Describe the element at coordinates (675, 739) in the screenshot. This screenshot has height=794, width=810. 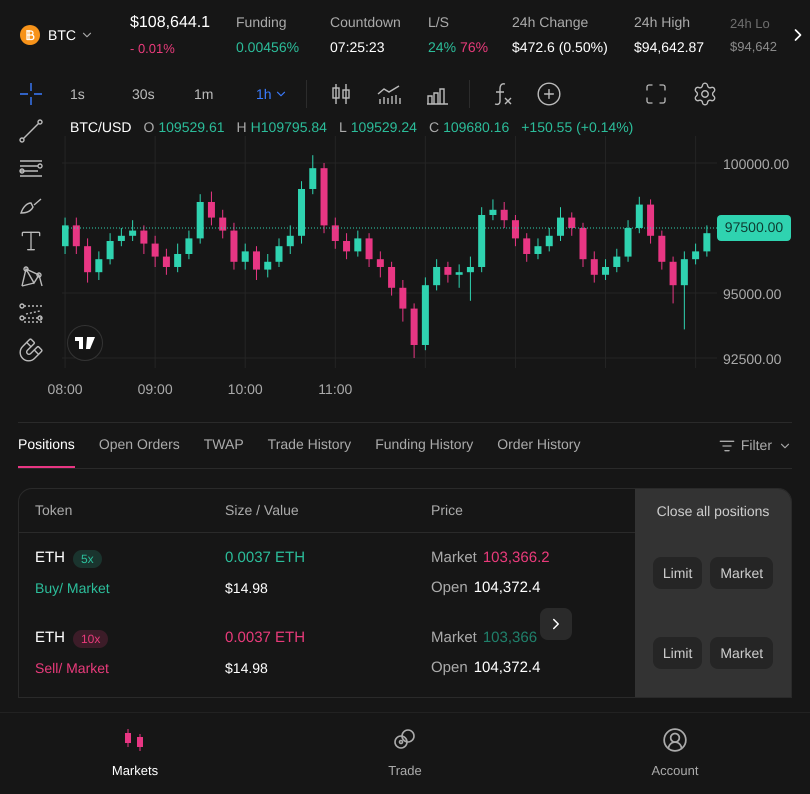
I see `user-icon` at that location.